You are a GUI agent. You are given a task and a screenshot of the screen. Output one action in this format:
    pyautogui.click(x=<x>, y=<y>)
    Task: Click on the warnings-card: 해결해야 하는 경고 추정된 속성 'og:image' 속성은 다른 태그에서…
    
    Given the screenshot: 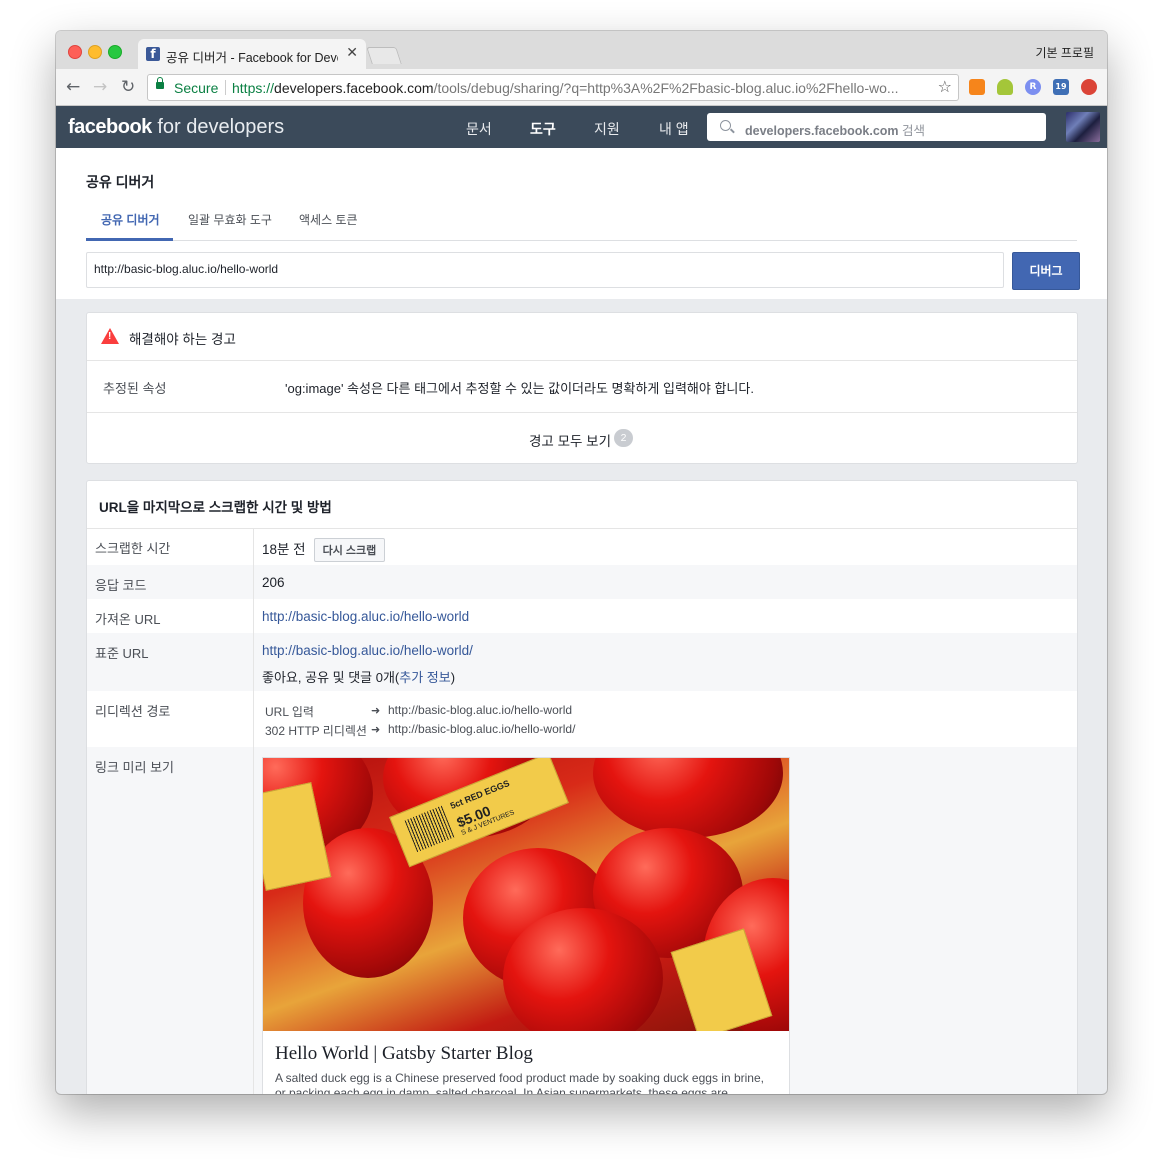 What is the action you would take?
    pyautogui.click(x=582, y=388)
    